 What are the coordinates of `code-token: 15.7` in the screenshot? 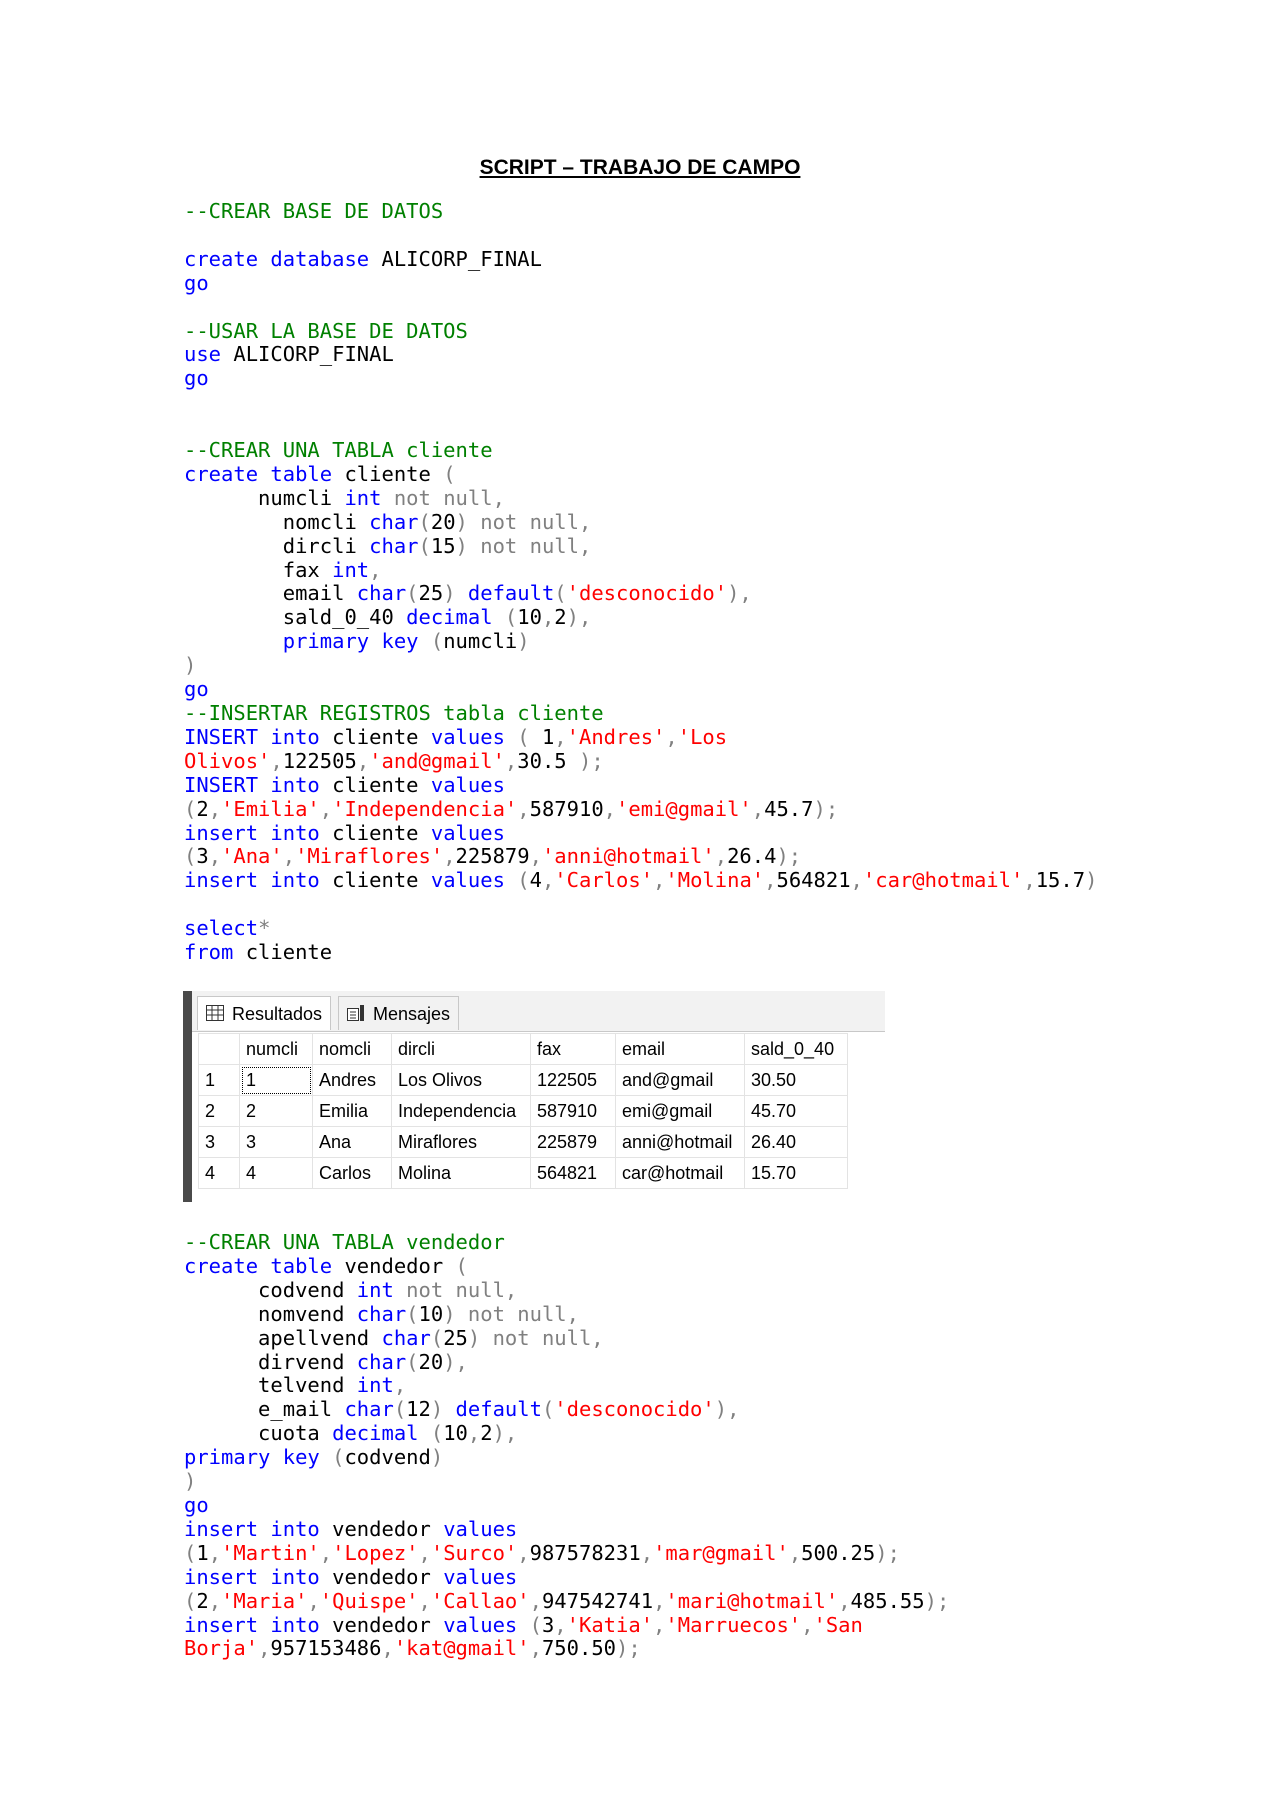 It's located at (1060, 880).